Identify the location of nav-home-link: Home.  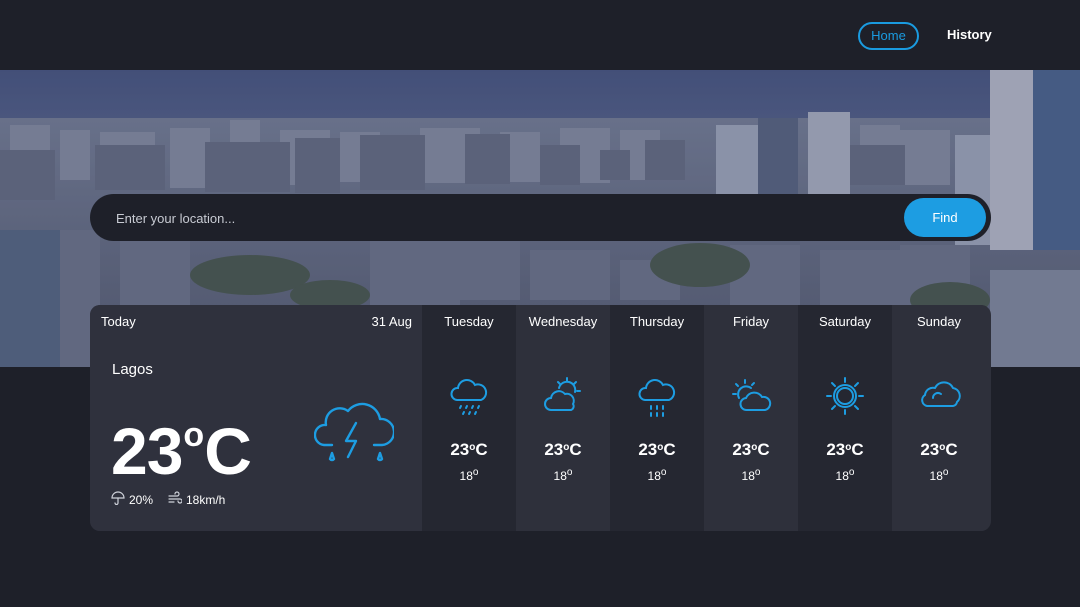
(888, 36).